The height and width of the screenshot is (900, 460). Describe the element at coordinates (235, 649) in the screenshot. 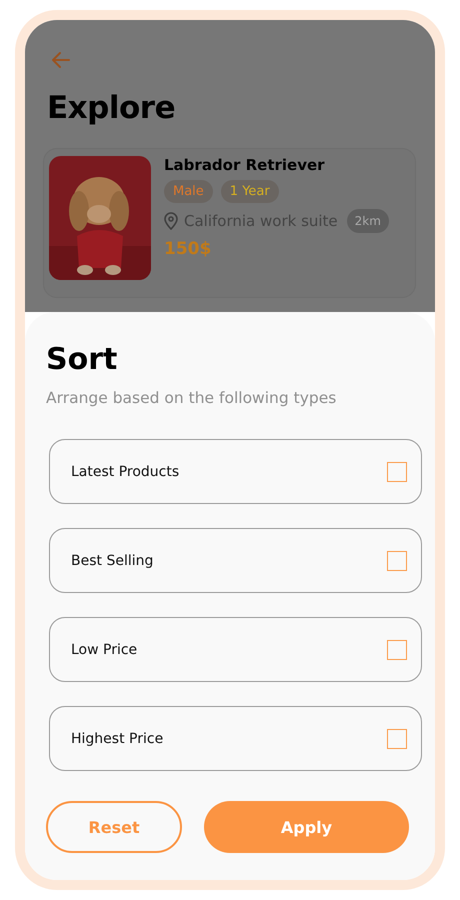

I see `sort-option: Low Price` at that location.